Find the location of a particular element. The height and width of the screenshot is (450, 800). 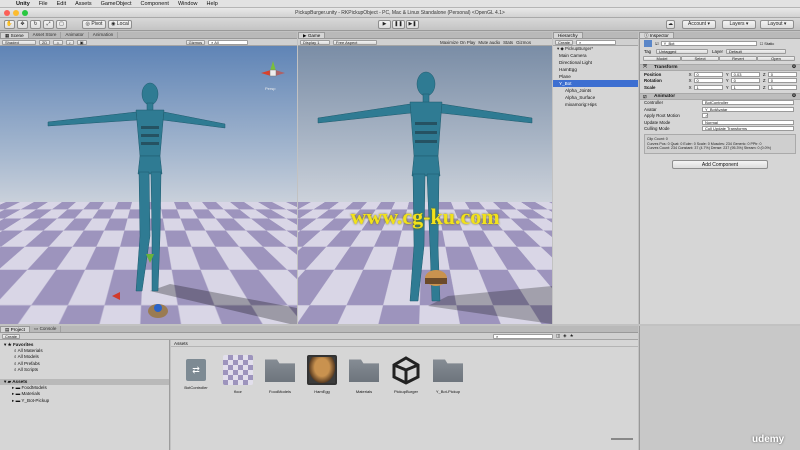

scene-search-input: ⌕ All is located at coordinates (228, 42).